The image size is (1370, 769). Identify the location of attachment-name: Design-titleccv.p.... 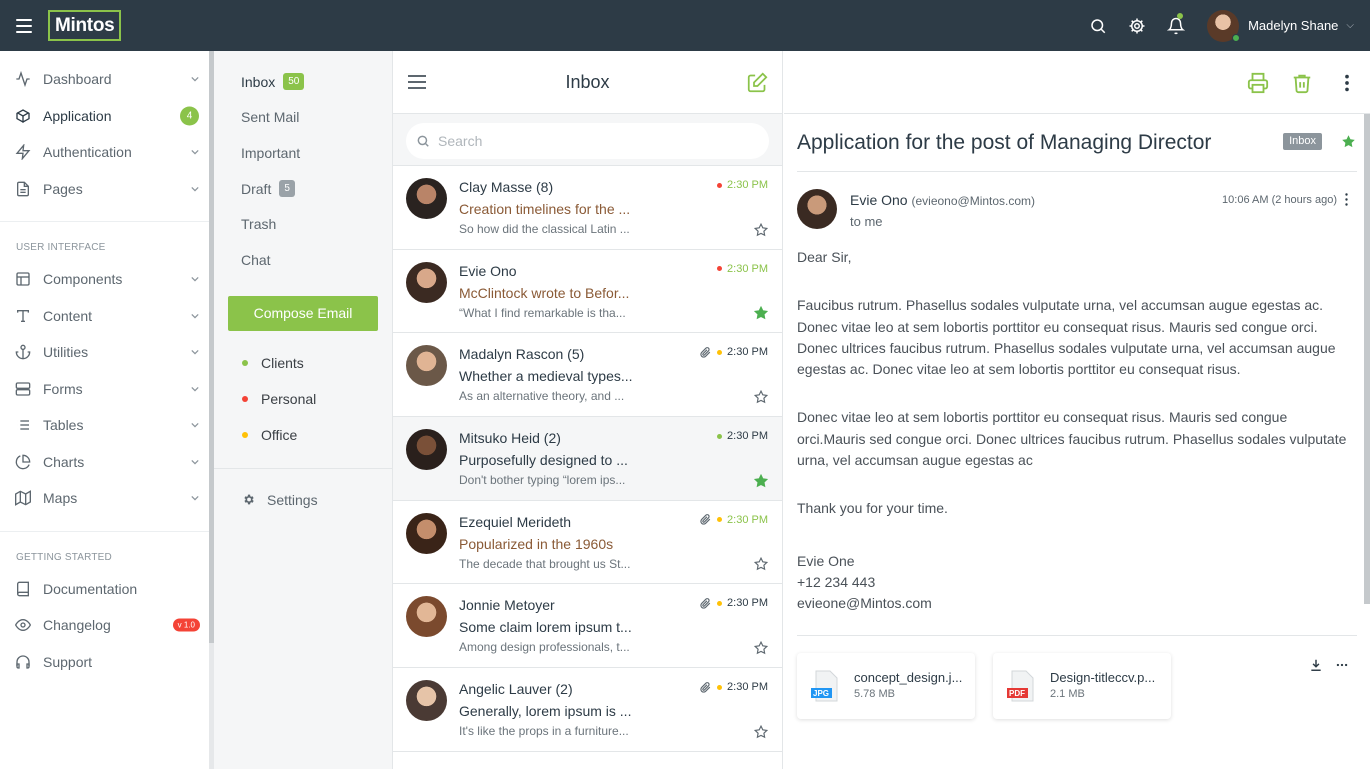
(1103, 678).